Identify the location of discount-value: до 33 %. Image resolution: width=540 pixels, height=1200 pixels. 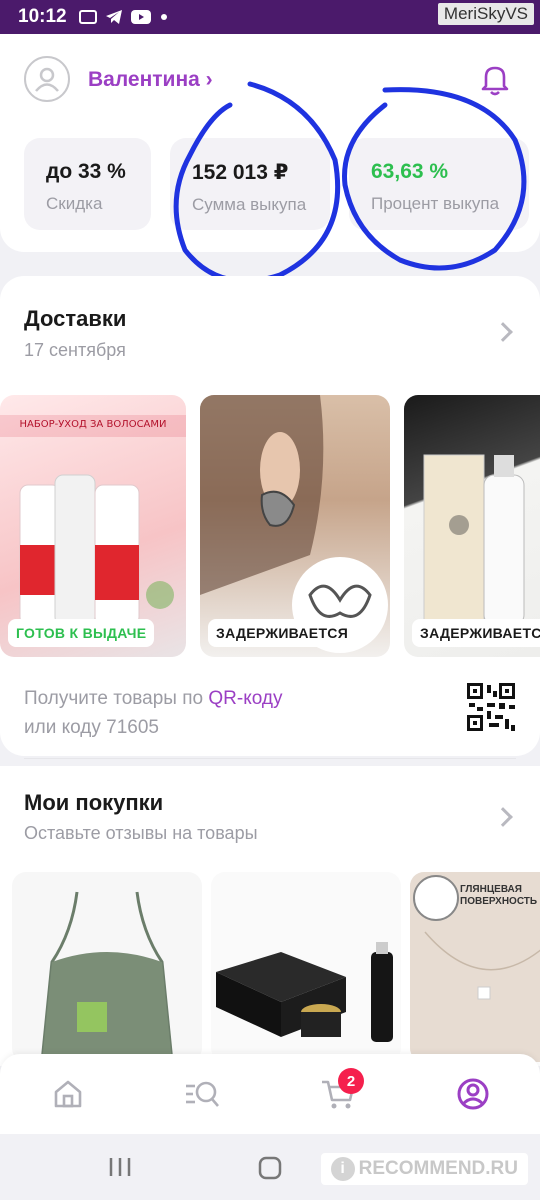
(86, 171).